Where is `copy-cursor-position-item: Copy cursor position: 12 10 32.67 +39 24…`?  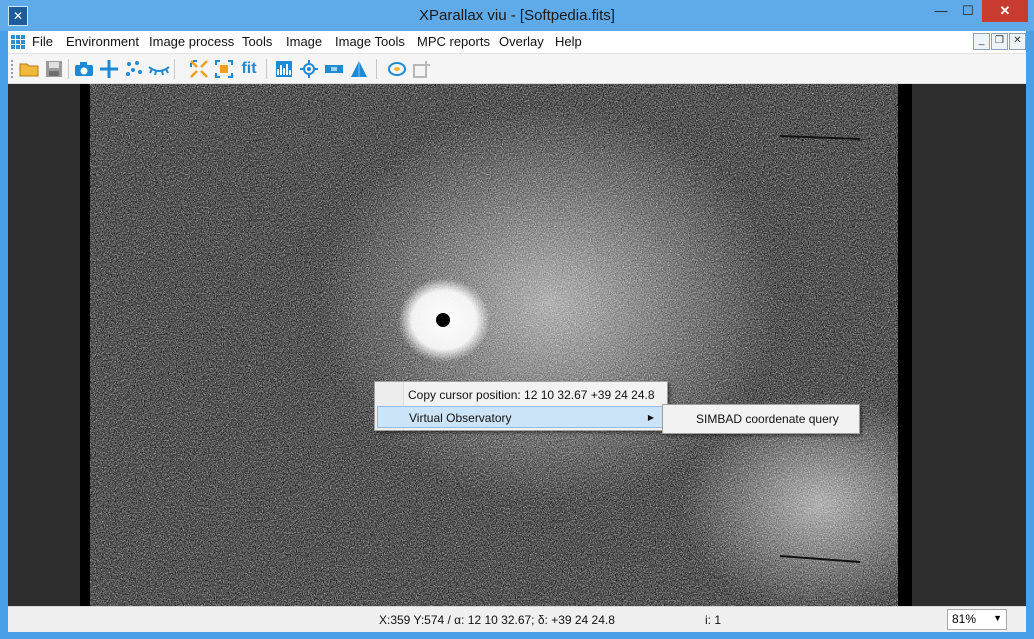 copy-cursor-position-item: Copy cursor position: 12 10 32.67 +39 24… is located at coordinates (520, 395).